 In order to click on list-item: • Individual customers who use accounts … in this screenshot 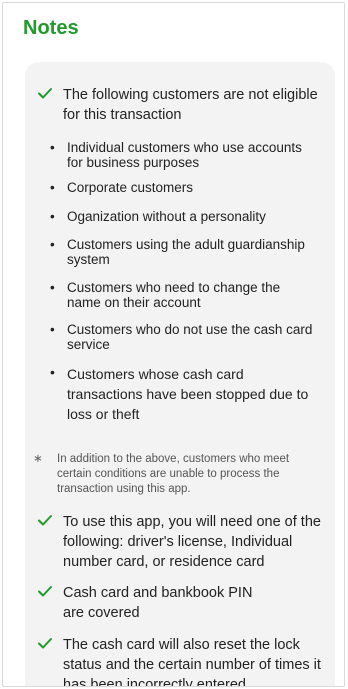, I will do `click(176, 155)`.